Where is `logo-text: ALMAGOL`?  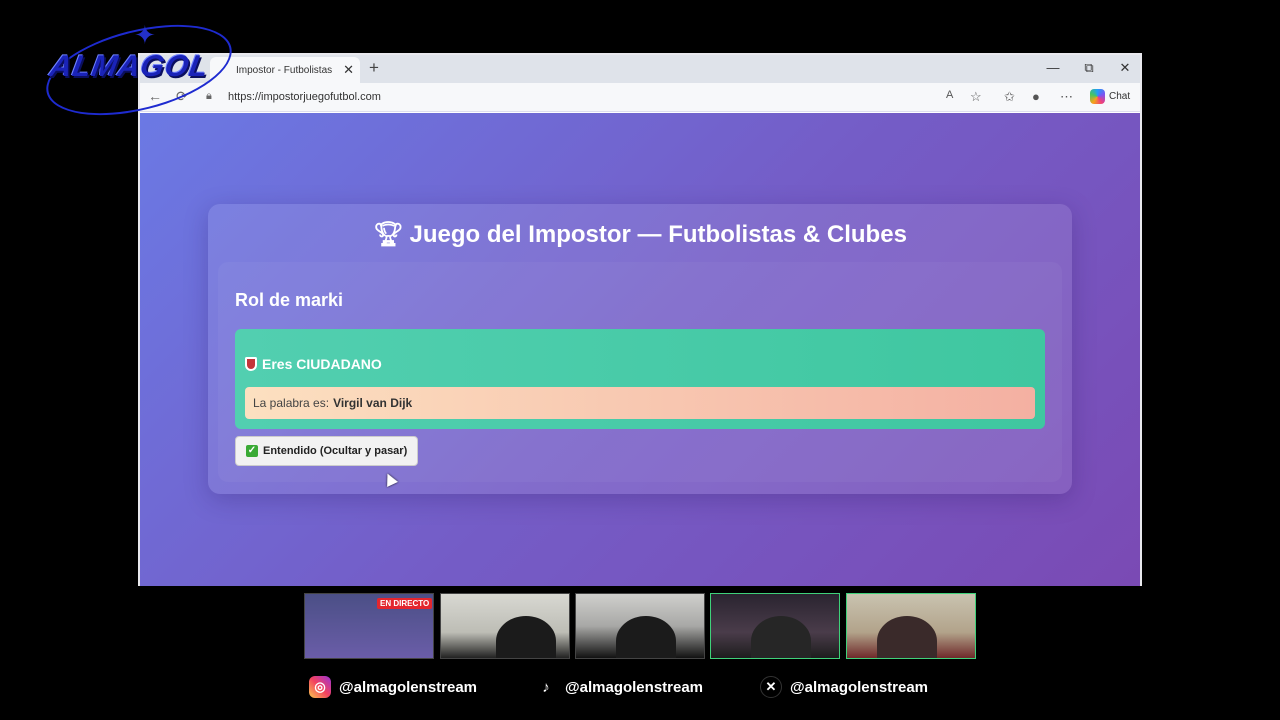 logo-text: ALMAGOL is located at coordinates (129, 66).